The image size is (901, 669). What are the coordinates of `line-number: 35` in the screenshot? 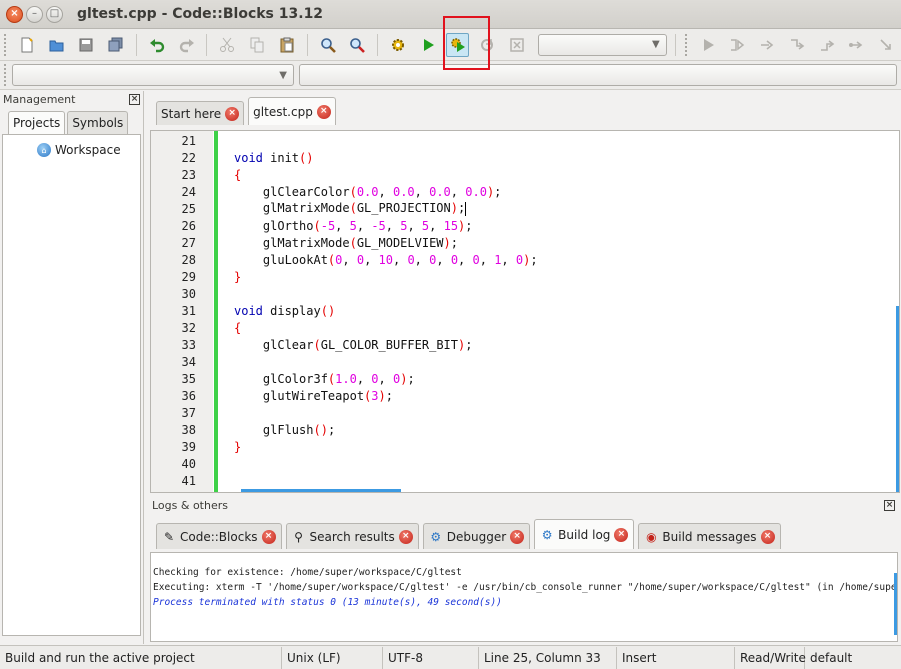 It's located at (188, 378).